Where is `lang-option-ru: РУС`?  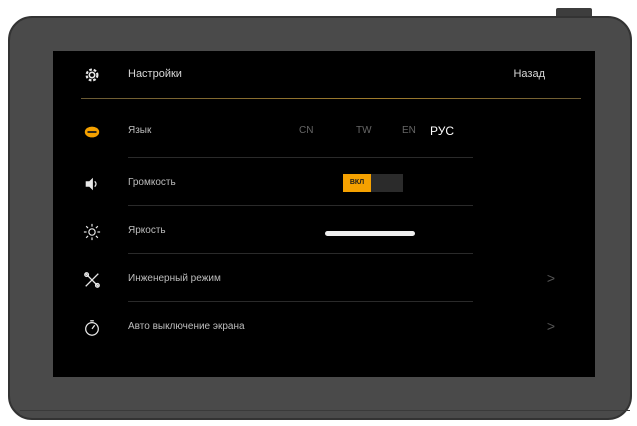 lang-option-ru: РУС is located at coordinates (442, 131).